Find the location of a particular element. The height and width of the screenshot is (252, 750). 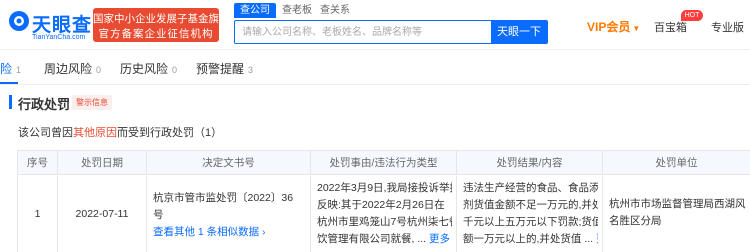

vip-label: VIP会员 is located at coordinates (609, 27).